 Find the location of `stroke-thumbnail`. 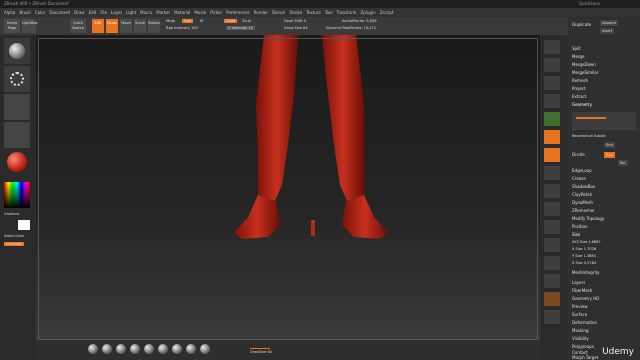

stroke-thumbnail is located at coordinates (17, 79).